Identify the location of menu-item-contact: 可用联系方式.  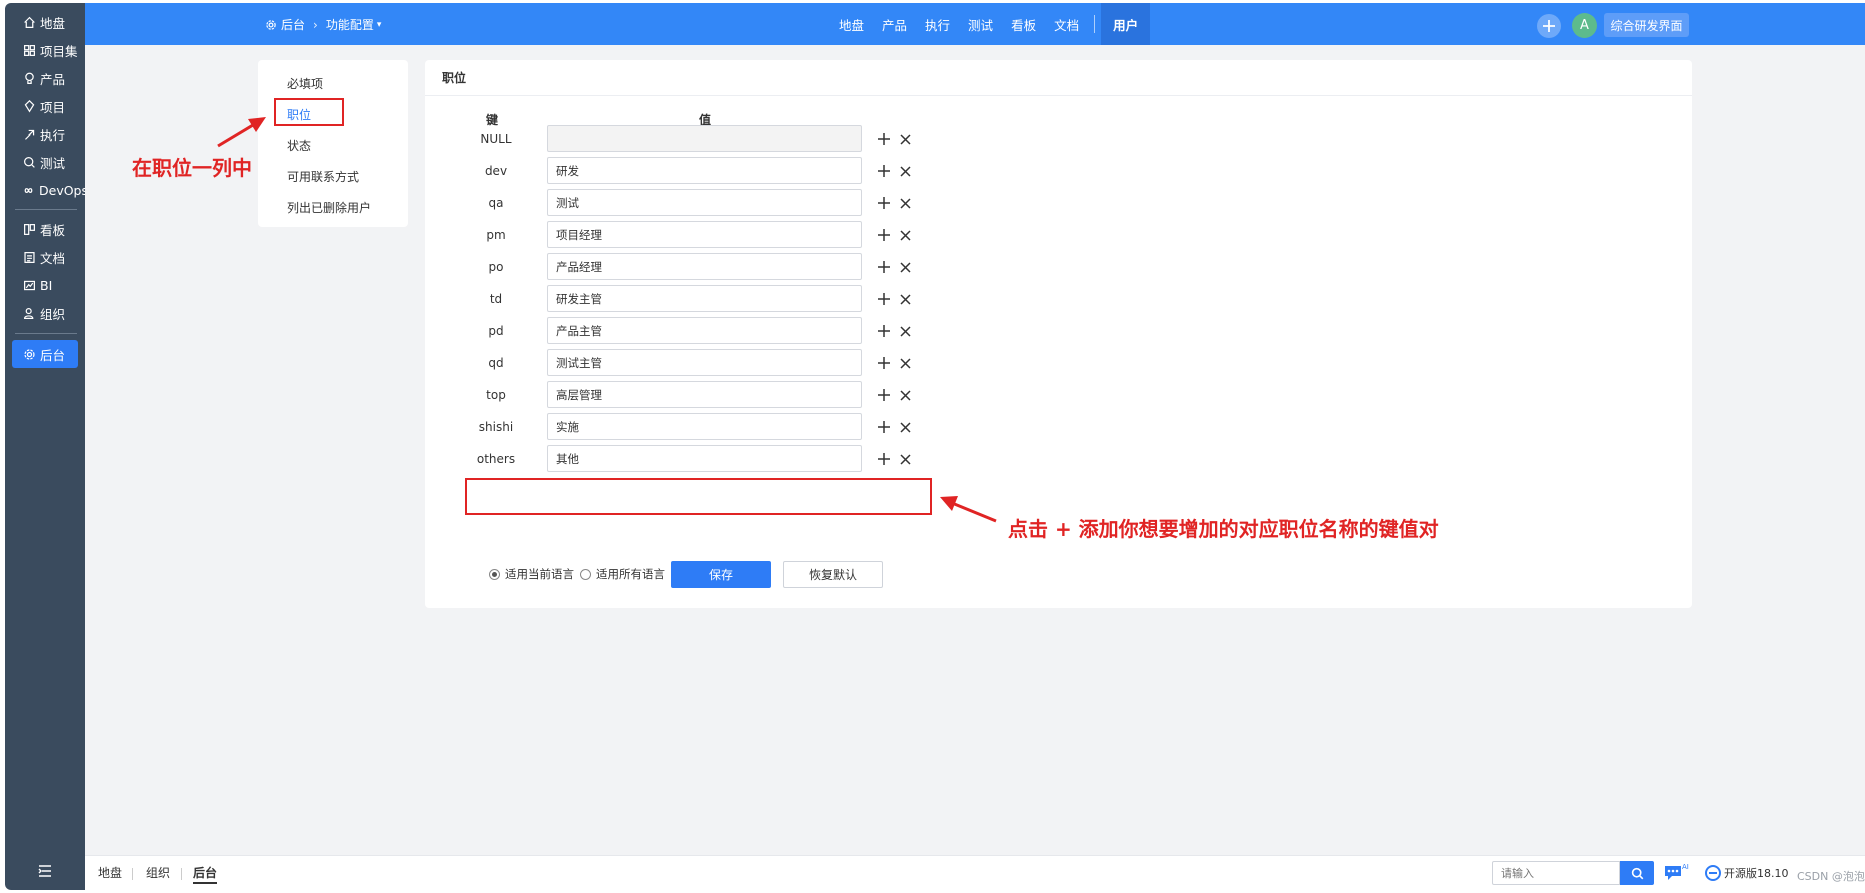
(333, 176).